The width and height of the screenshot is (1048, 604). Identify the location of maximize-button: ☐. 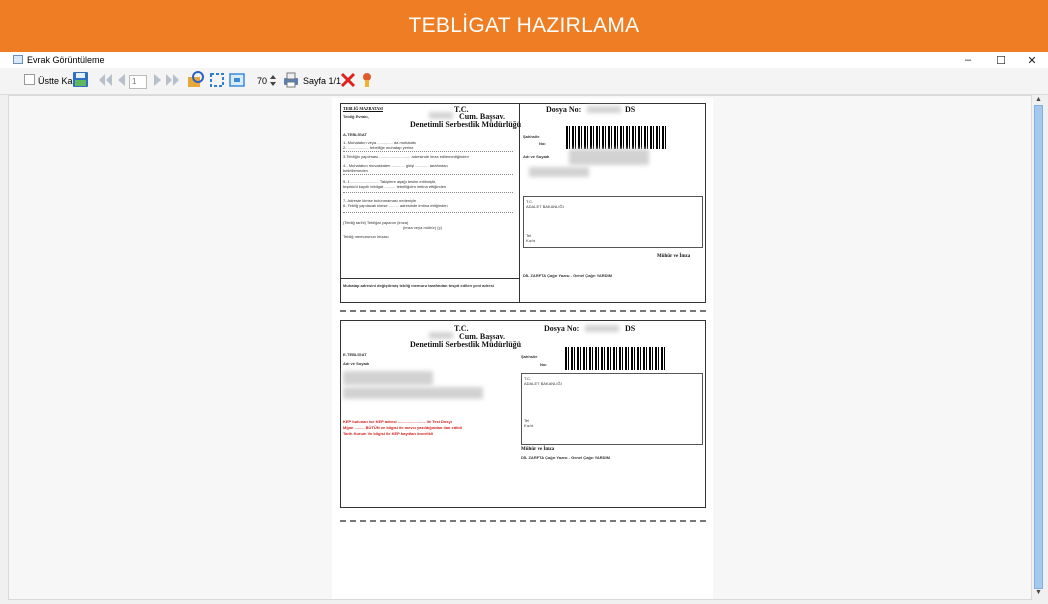
(1001, 60).